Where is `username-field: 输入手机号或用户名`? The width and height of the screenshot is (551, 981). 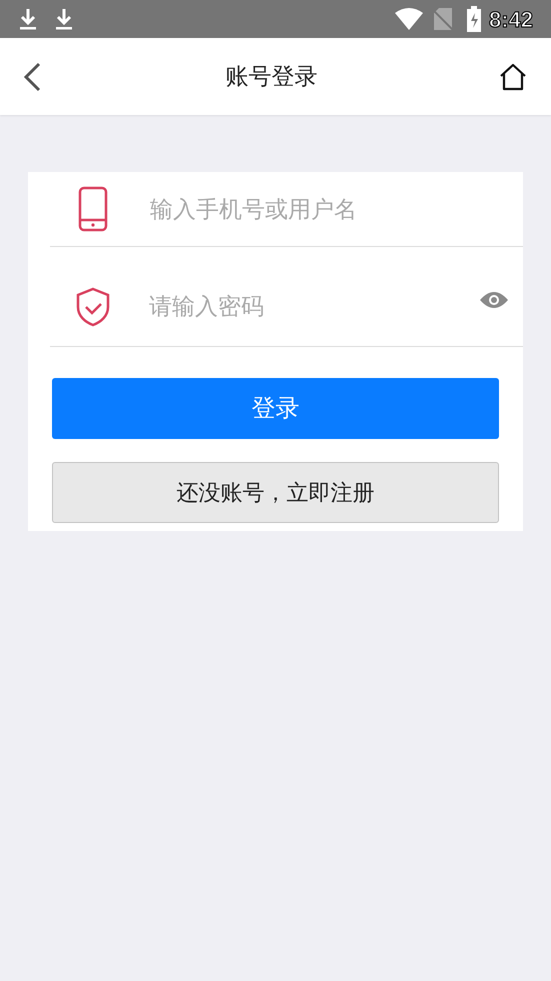 username-field: 输入手机号或用户名 is located at coordinates (336, 209).